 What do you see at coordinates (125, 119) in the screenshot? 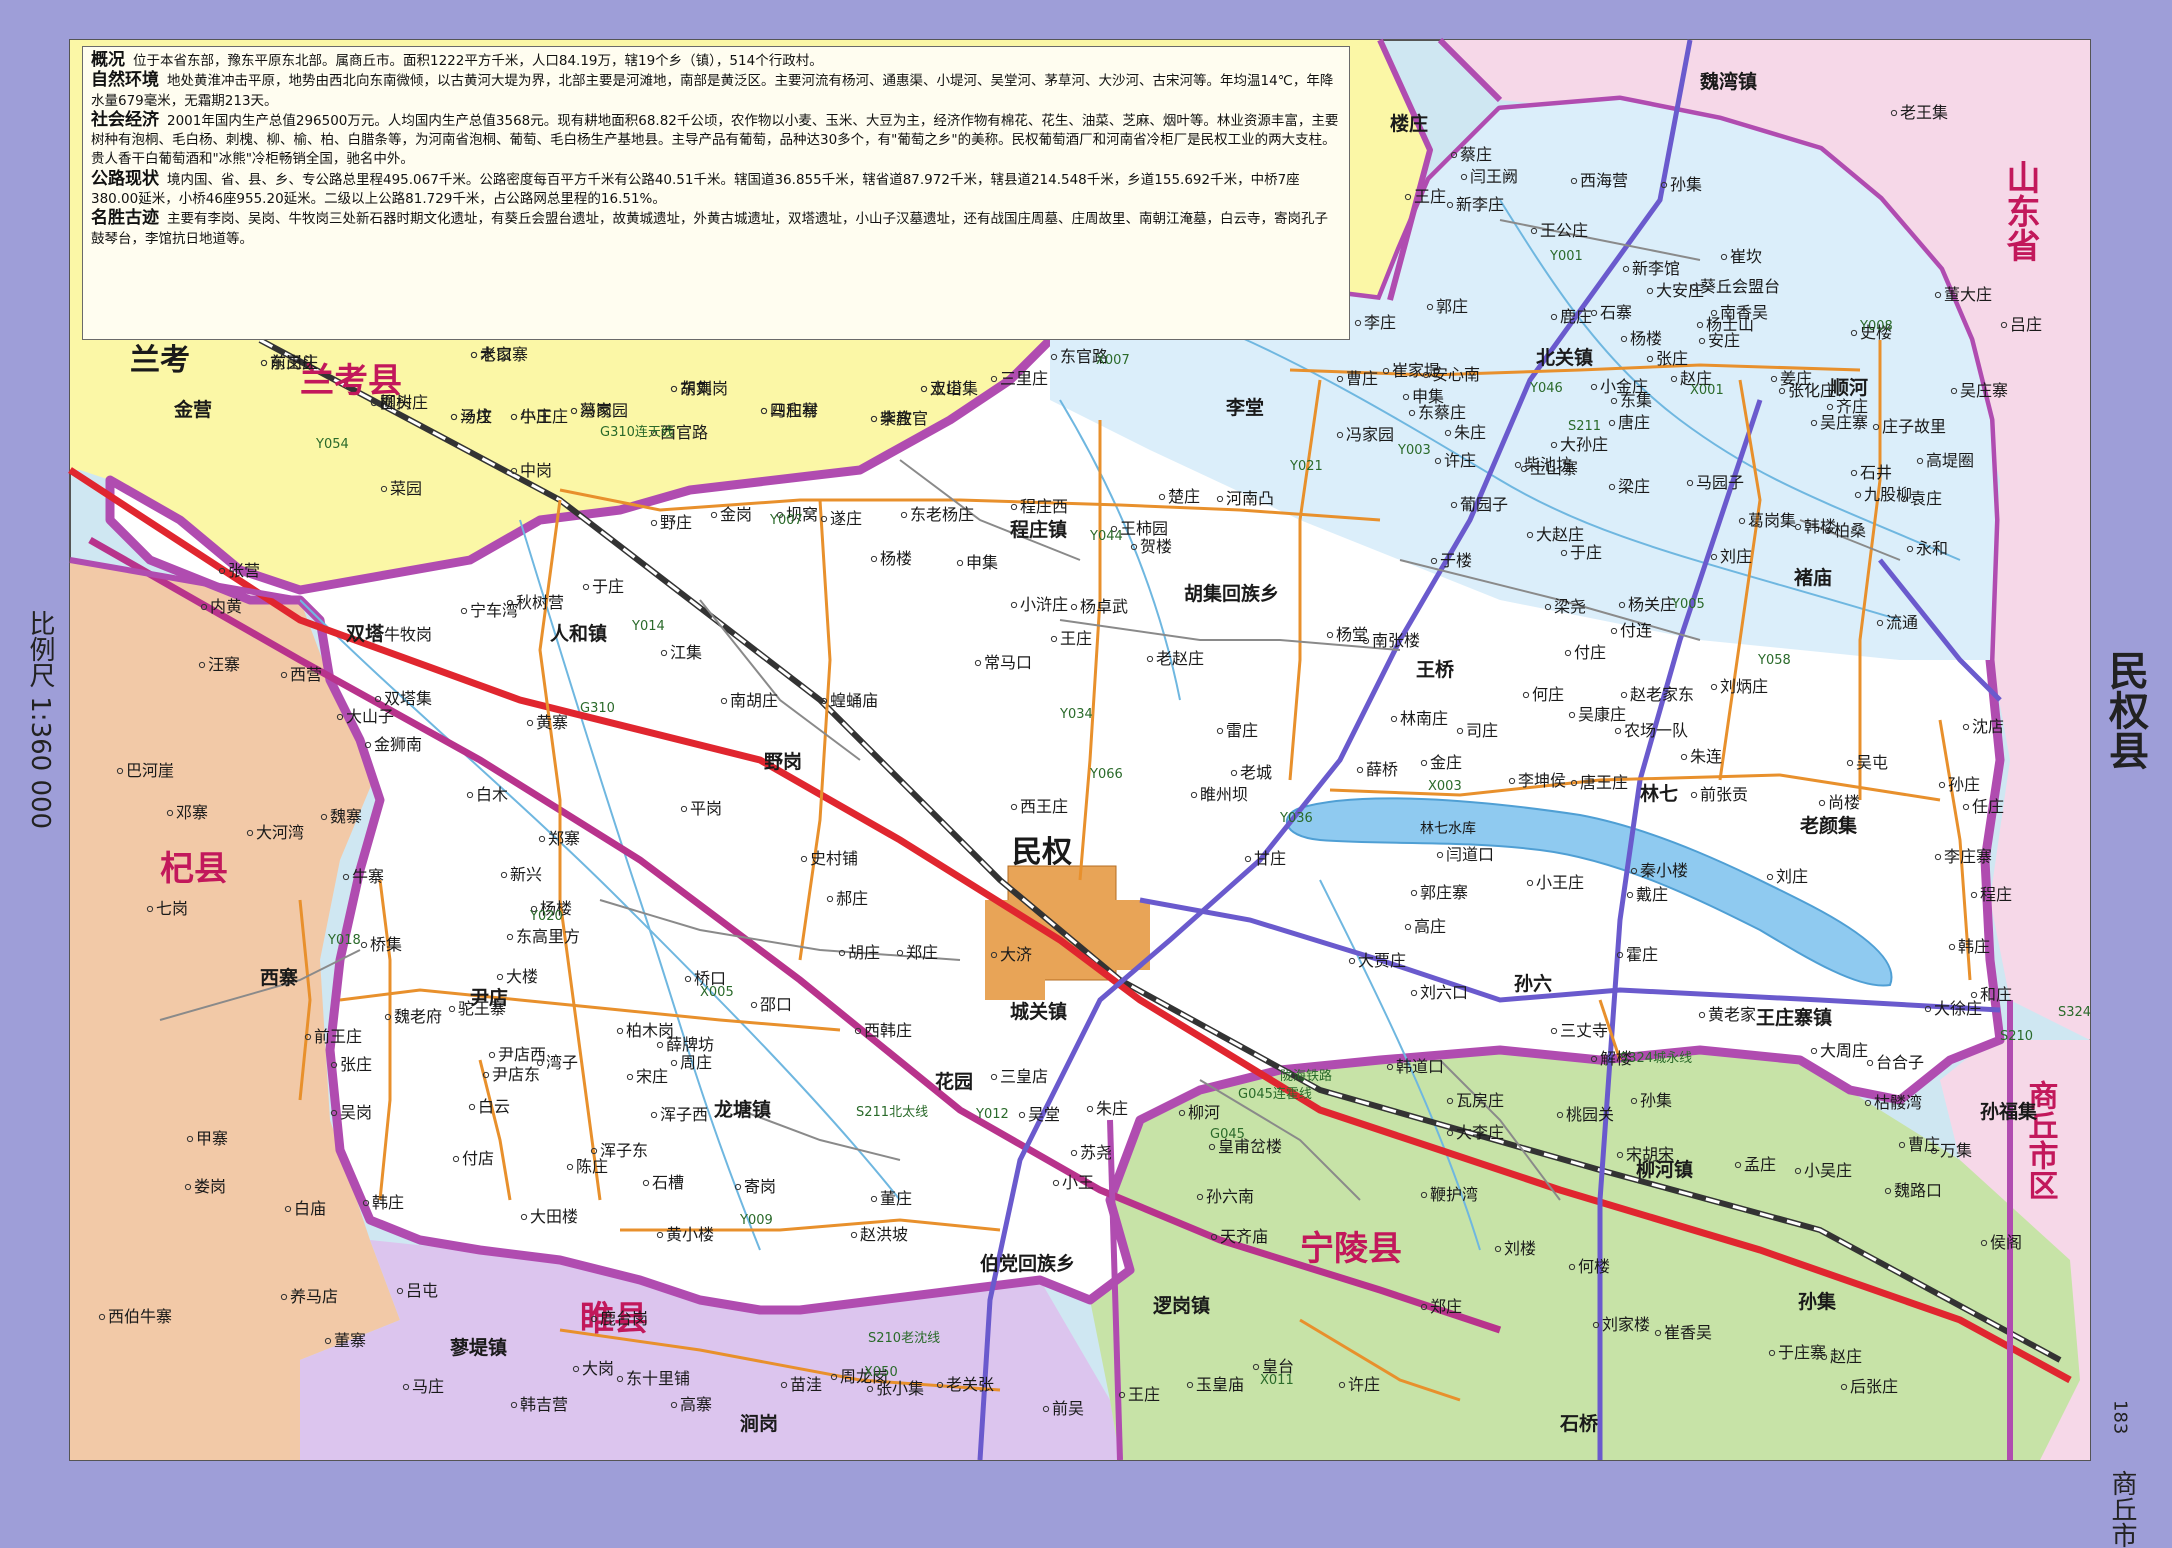
I see `info-heading: 社会经济` at bounding box center [125, 119].